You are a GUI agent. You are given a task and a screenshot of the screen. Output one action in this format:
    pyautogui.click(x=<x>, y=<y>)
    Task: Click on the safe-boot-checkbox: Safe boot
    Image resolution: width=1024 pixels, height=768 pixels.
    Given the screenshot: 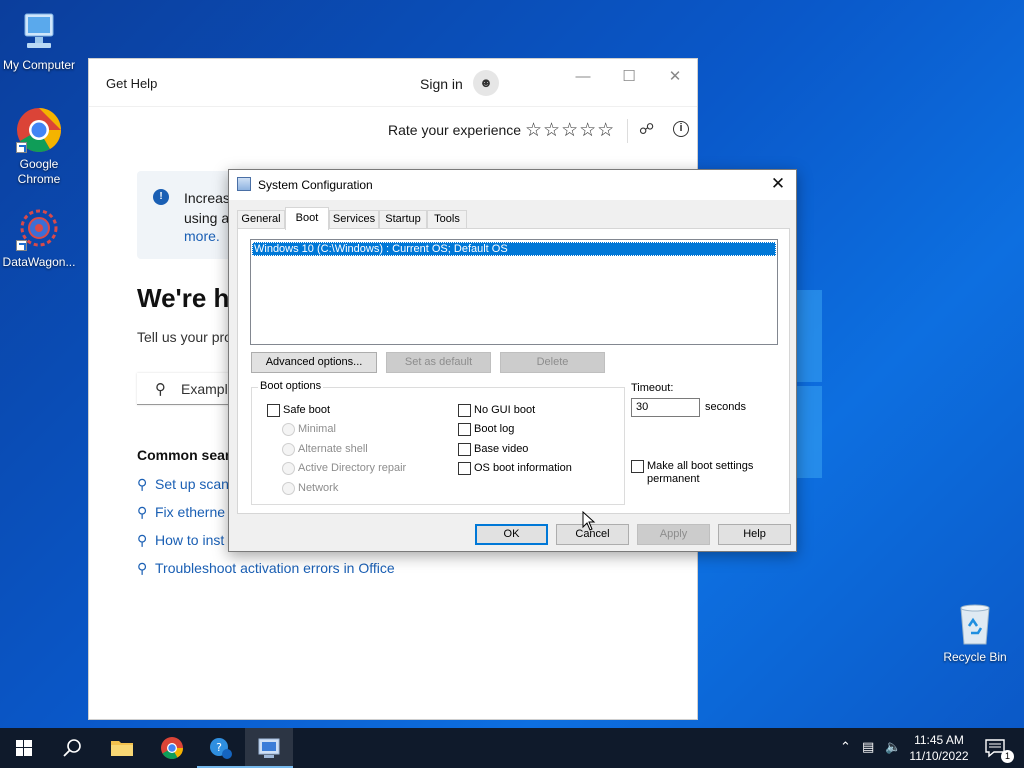 What is the action you would take?
    pyautogui.click(x=298, y=410)
    